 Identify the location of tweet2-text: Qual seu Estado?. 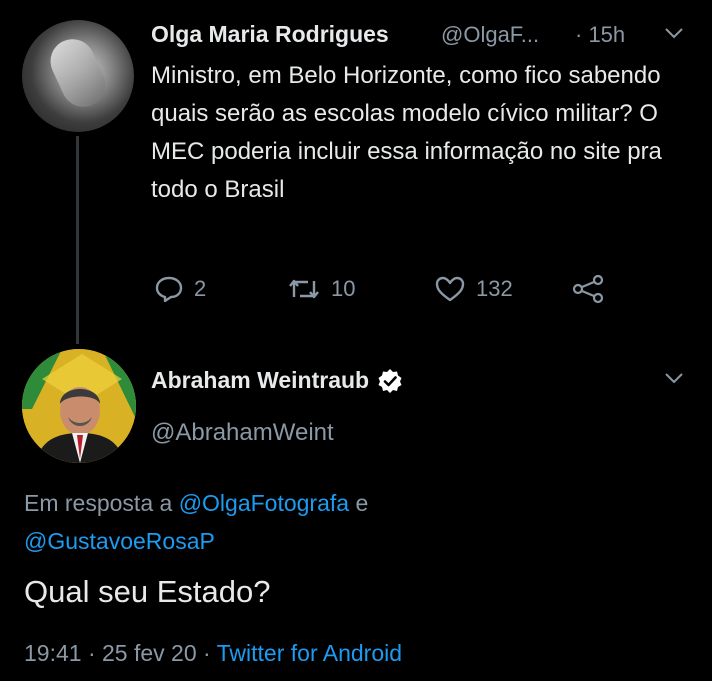
(147, 591).